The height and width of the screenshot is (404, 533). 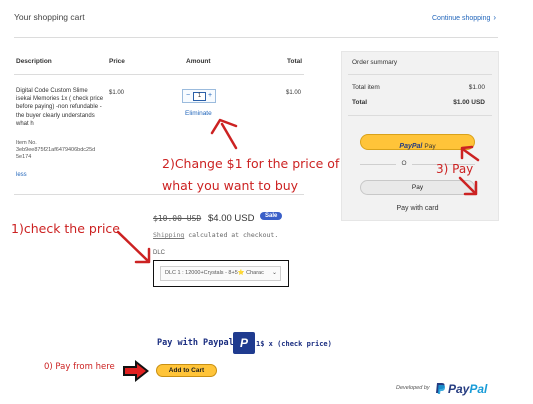 What do you see at coordinates (159, 194) in the screenshot?
I see `table-bottom-divider` at bounding box center [159, 194].